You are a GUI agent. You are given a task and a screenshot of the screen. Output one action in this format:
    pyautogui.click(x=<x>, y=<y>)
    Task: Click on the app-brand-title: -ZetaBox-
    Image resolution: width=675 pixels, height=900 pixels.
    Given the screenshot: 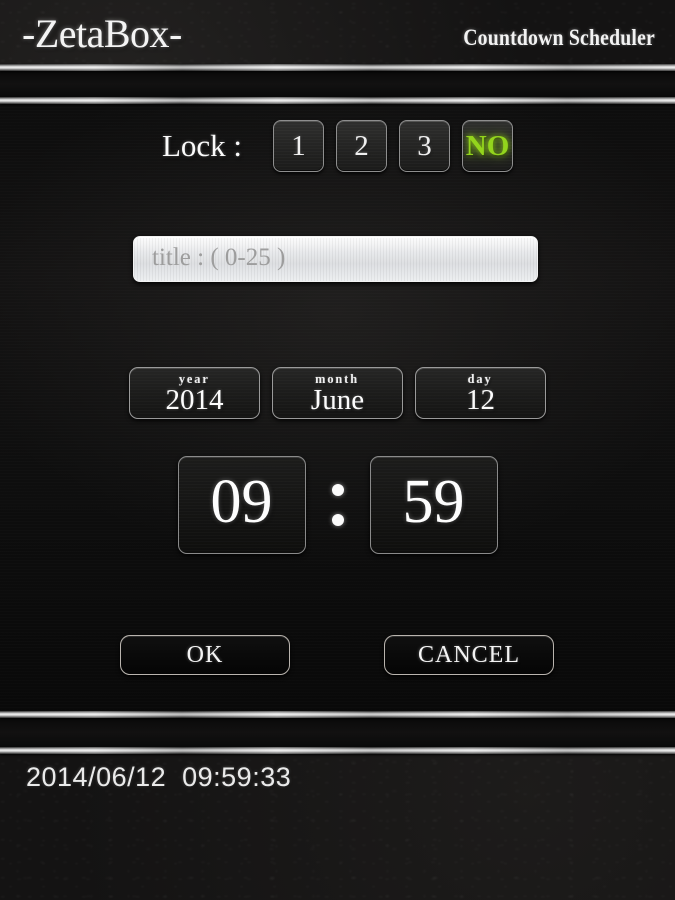 What is the action you would take?
    pyautogui.click(x=102, y=33)
    